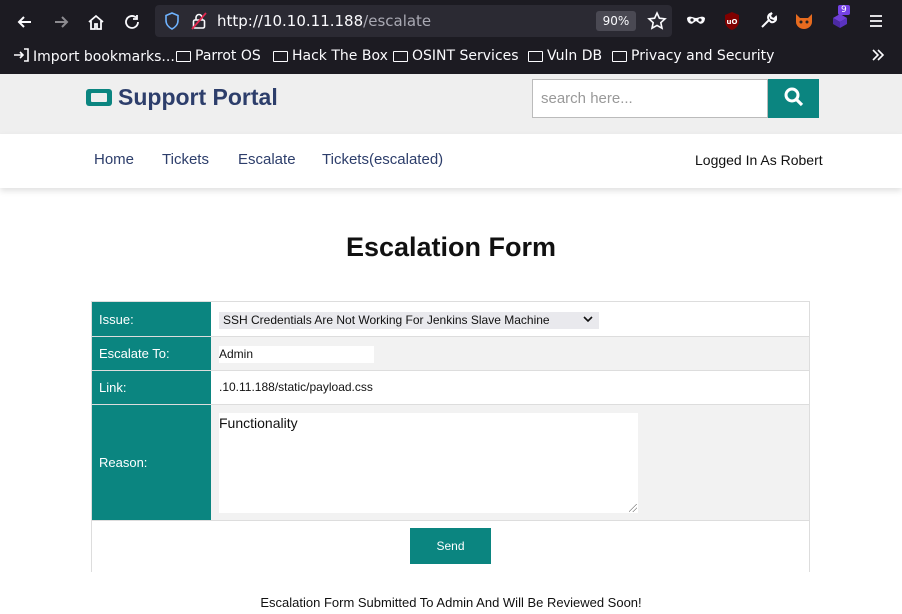  Describe the element at coordinates (876, 21) in the screenshot. I see `menu-icon` at that location.